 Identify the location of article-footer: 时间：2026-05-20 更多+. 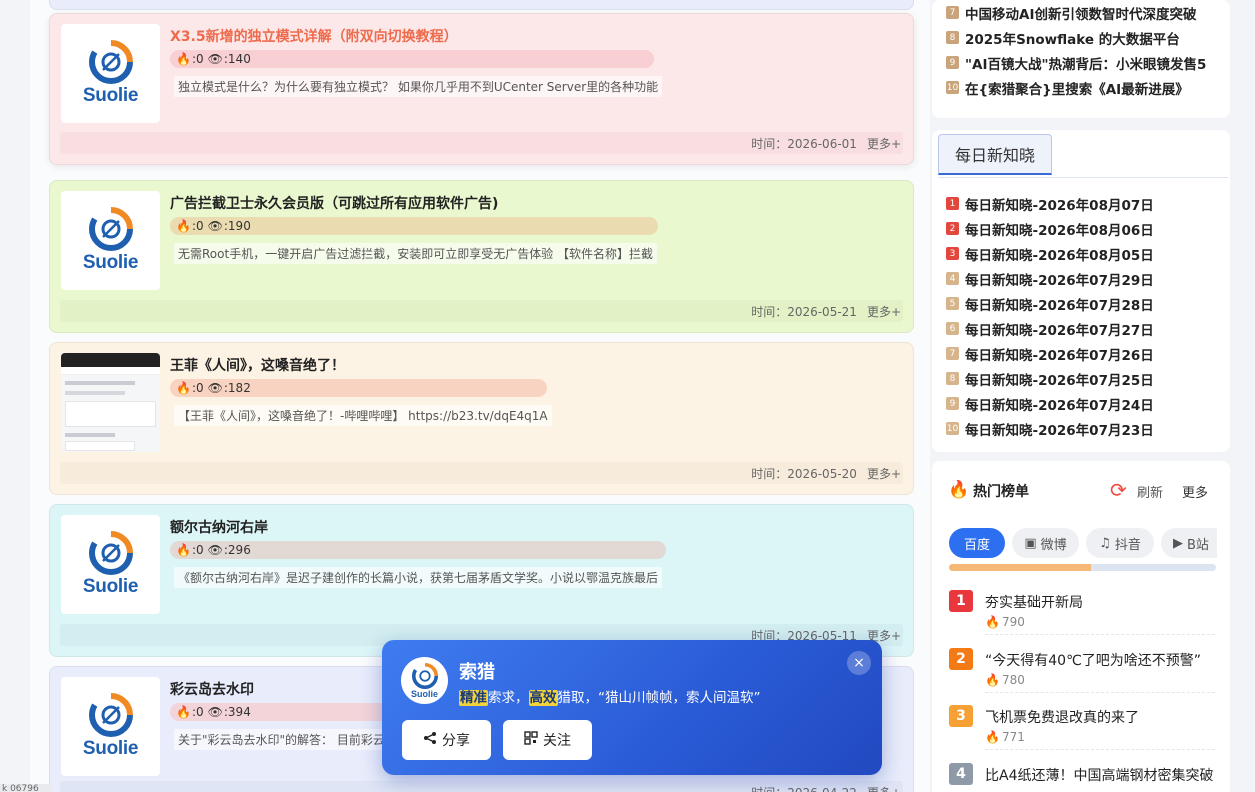
(481, 473).